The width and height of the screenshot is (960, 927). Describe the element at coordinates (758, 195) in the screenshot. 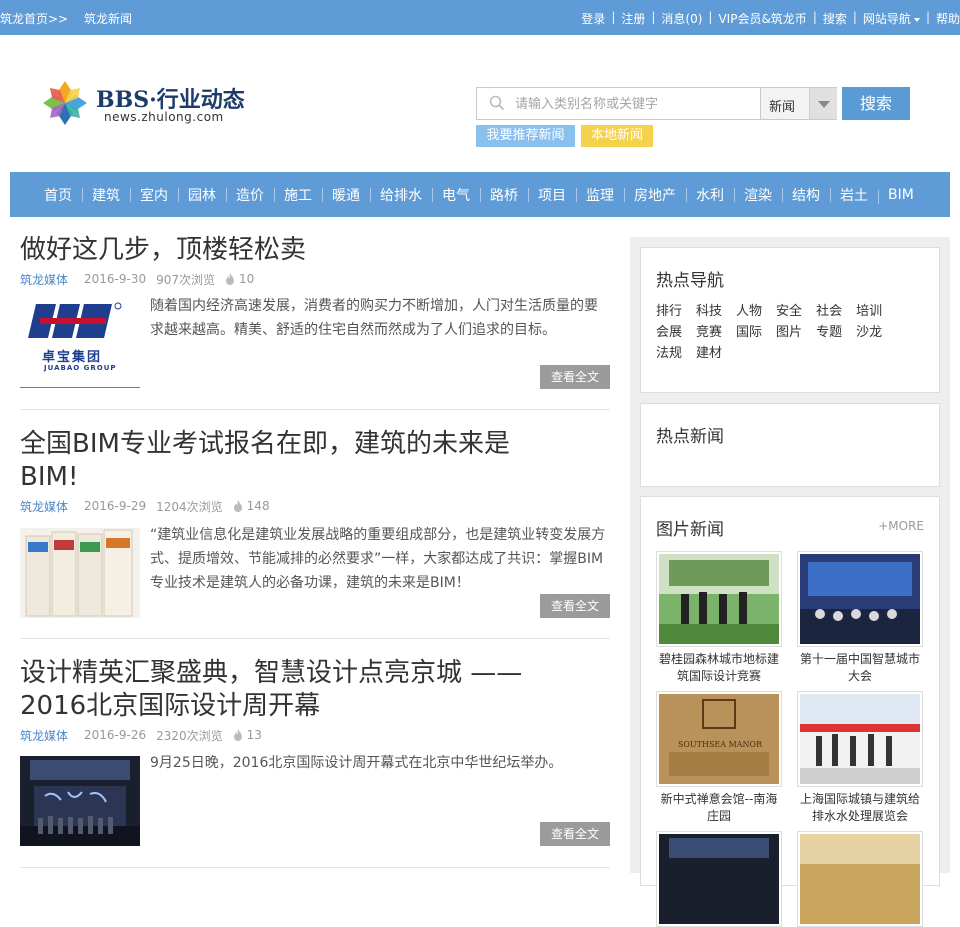

I see `nav-item-rendering: 渲染` at that location.